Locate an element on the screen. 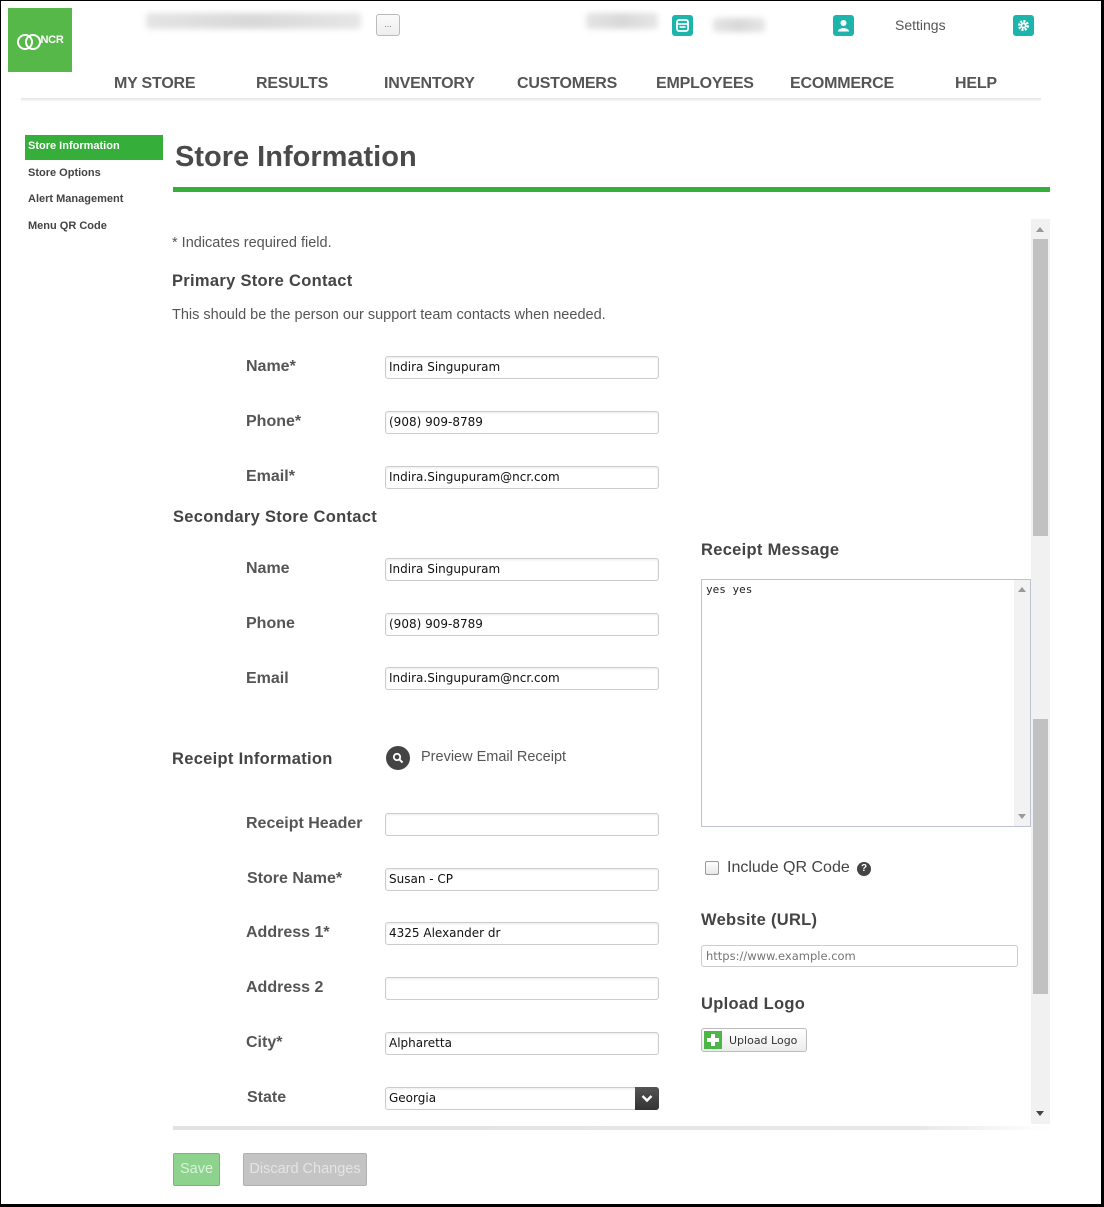 The height and width of the screenshot is (1207, 1104). help-icon: ? is located at coordinates (864, 869).